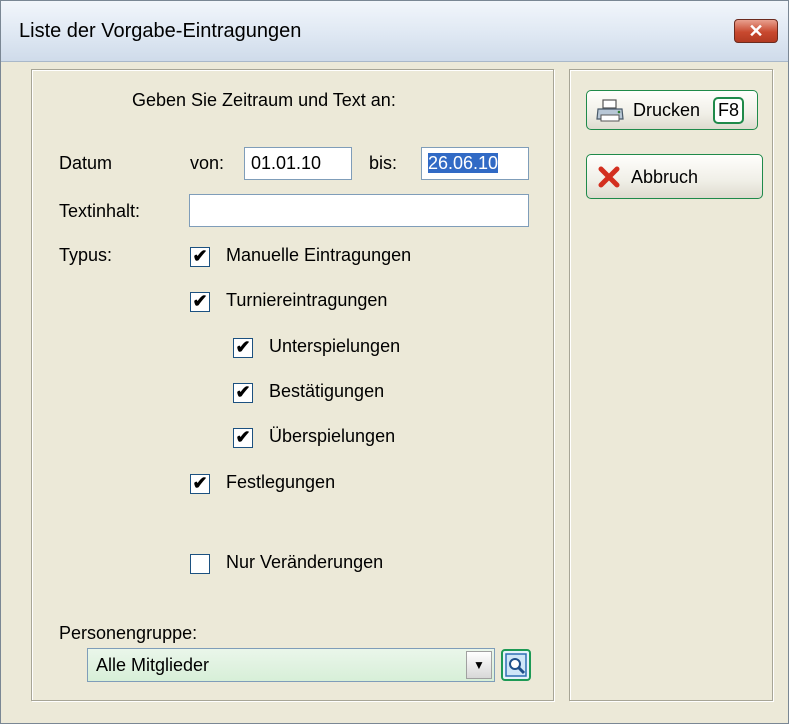  Describe the element at coordinates (153, 665) in the screenshot. I see `personengruppe-value: Alle Mitglieder` at that location.